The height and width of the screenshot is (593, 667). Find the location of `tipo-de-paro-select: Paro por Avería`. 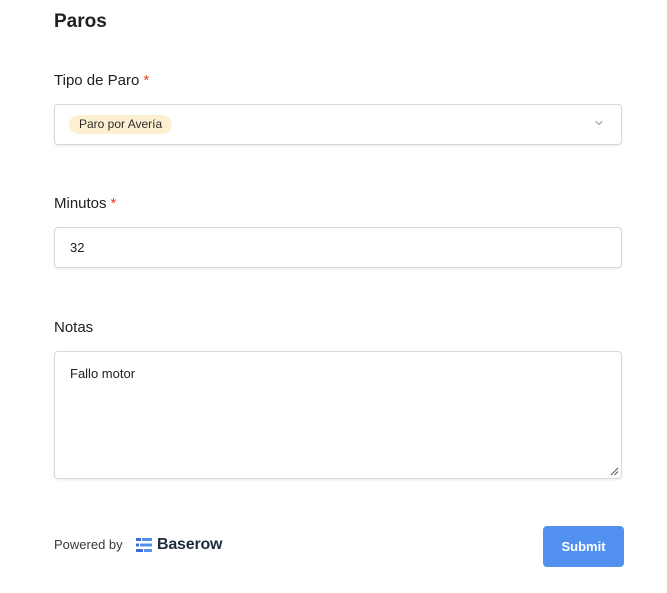

tipo-de-paro-select: Paro por Avería is located at coordinates (338, 124).